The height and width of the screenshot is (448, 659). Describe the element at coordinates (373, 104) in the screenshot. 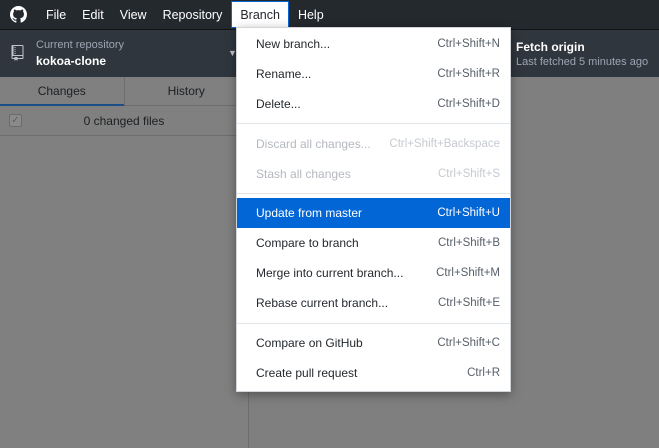

I see `menu-item-delete: Delete... Ctrl+Shift+D` at that location.